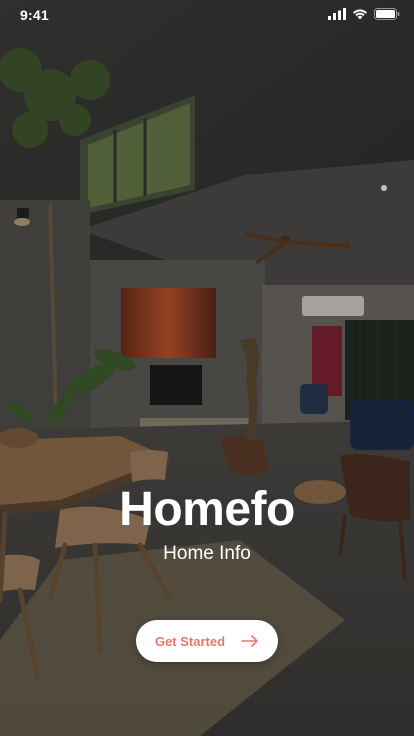 The height and width of the screenshot is (736, 414). What do you see at coordinates (249, 641) in the screenshot?
I see `arrow-right-icon` at bounding box center [249, 641].